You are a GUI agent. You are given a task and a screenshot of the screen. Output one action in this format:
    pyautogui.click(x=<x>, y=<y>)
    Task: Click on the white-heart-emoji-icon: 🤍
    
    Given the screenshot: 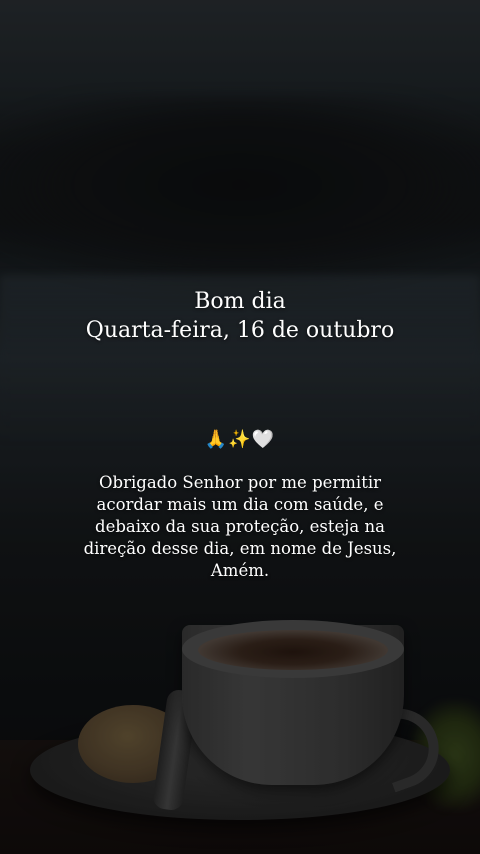 What is the action you would take?
    pyautogui.click(x=263, y=439)
    